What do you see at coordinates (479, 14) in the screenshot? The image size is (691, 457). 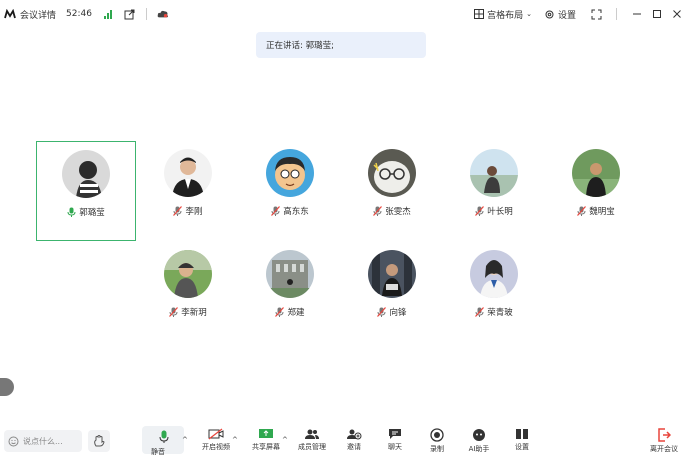 I see `grid-icon` at bounding box center [479, 14].